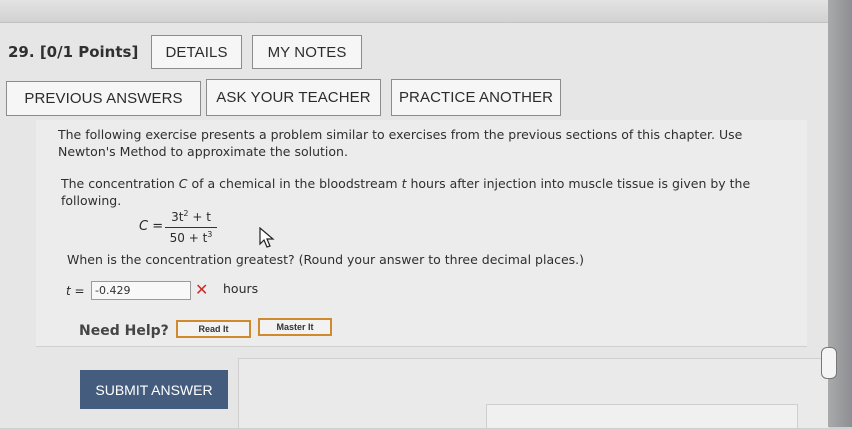 This screenshot has width=852, height=429. Describe the element at coordinates (213, 329) in the screenshot. I see `read-it-button: Read It` at that location.